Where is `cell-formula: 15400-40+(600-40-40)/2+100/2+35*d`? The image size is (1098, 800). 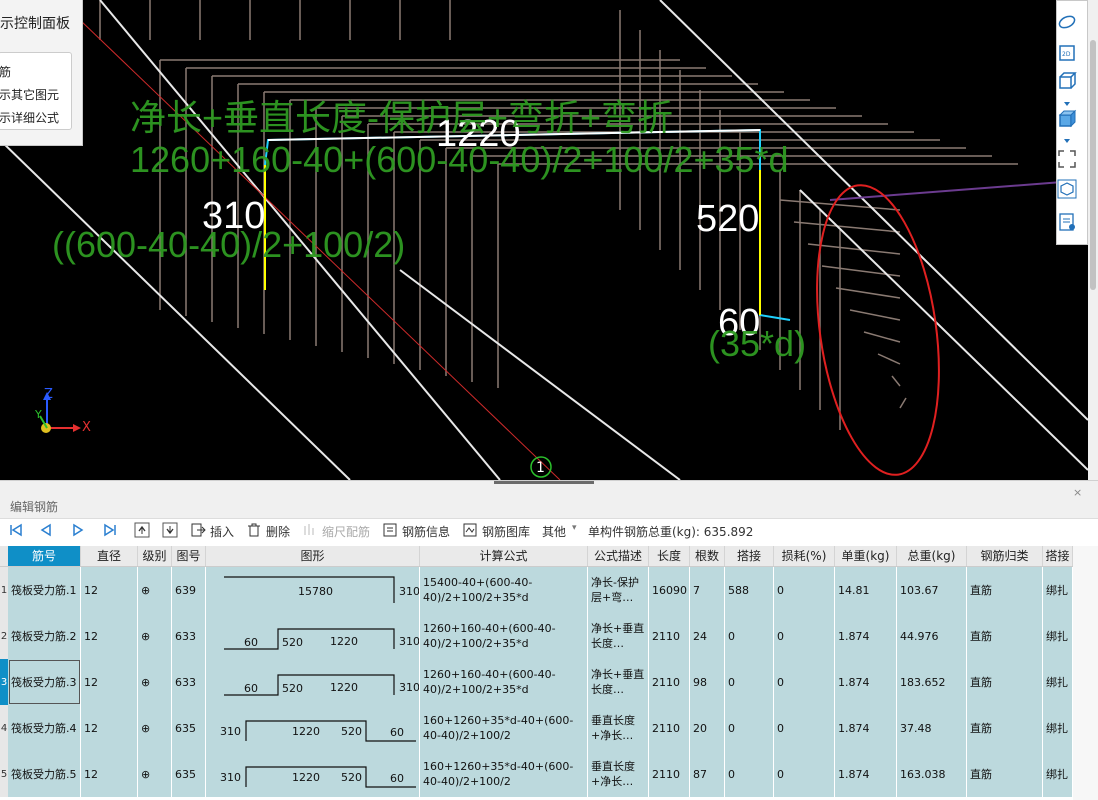 cell-formula: 15400-40+(600-40-40)/2+100/2+35*d is located at coordinates (504, 590).